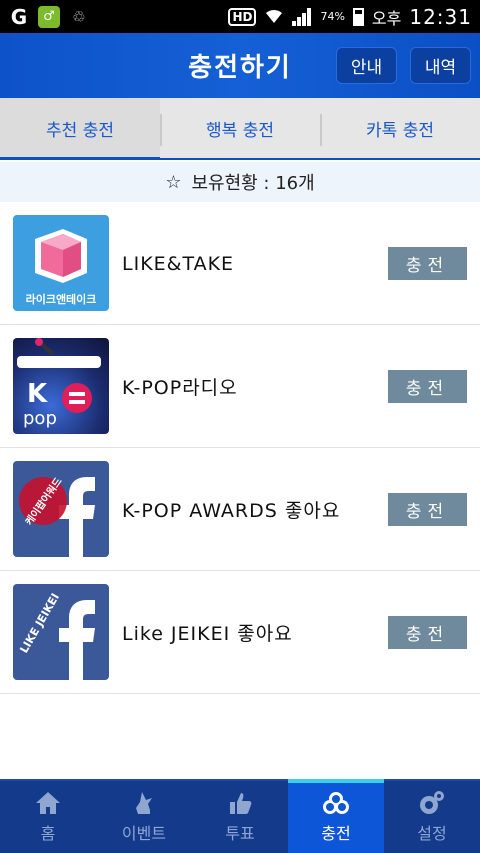 The image size is (480, 853). What do you see at coordinates (432, 802) in the screenshot?
I see `gear-icon` at bounding box center [432, 802].